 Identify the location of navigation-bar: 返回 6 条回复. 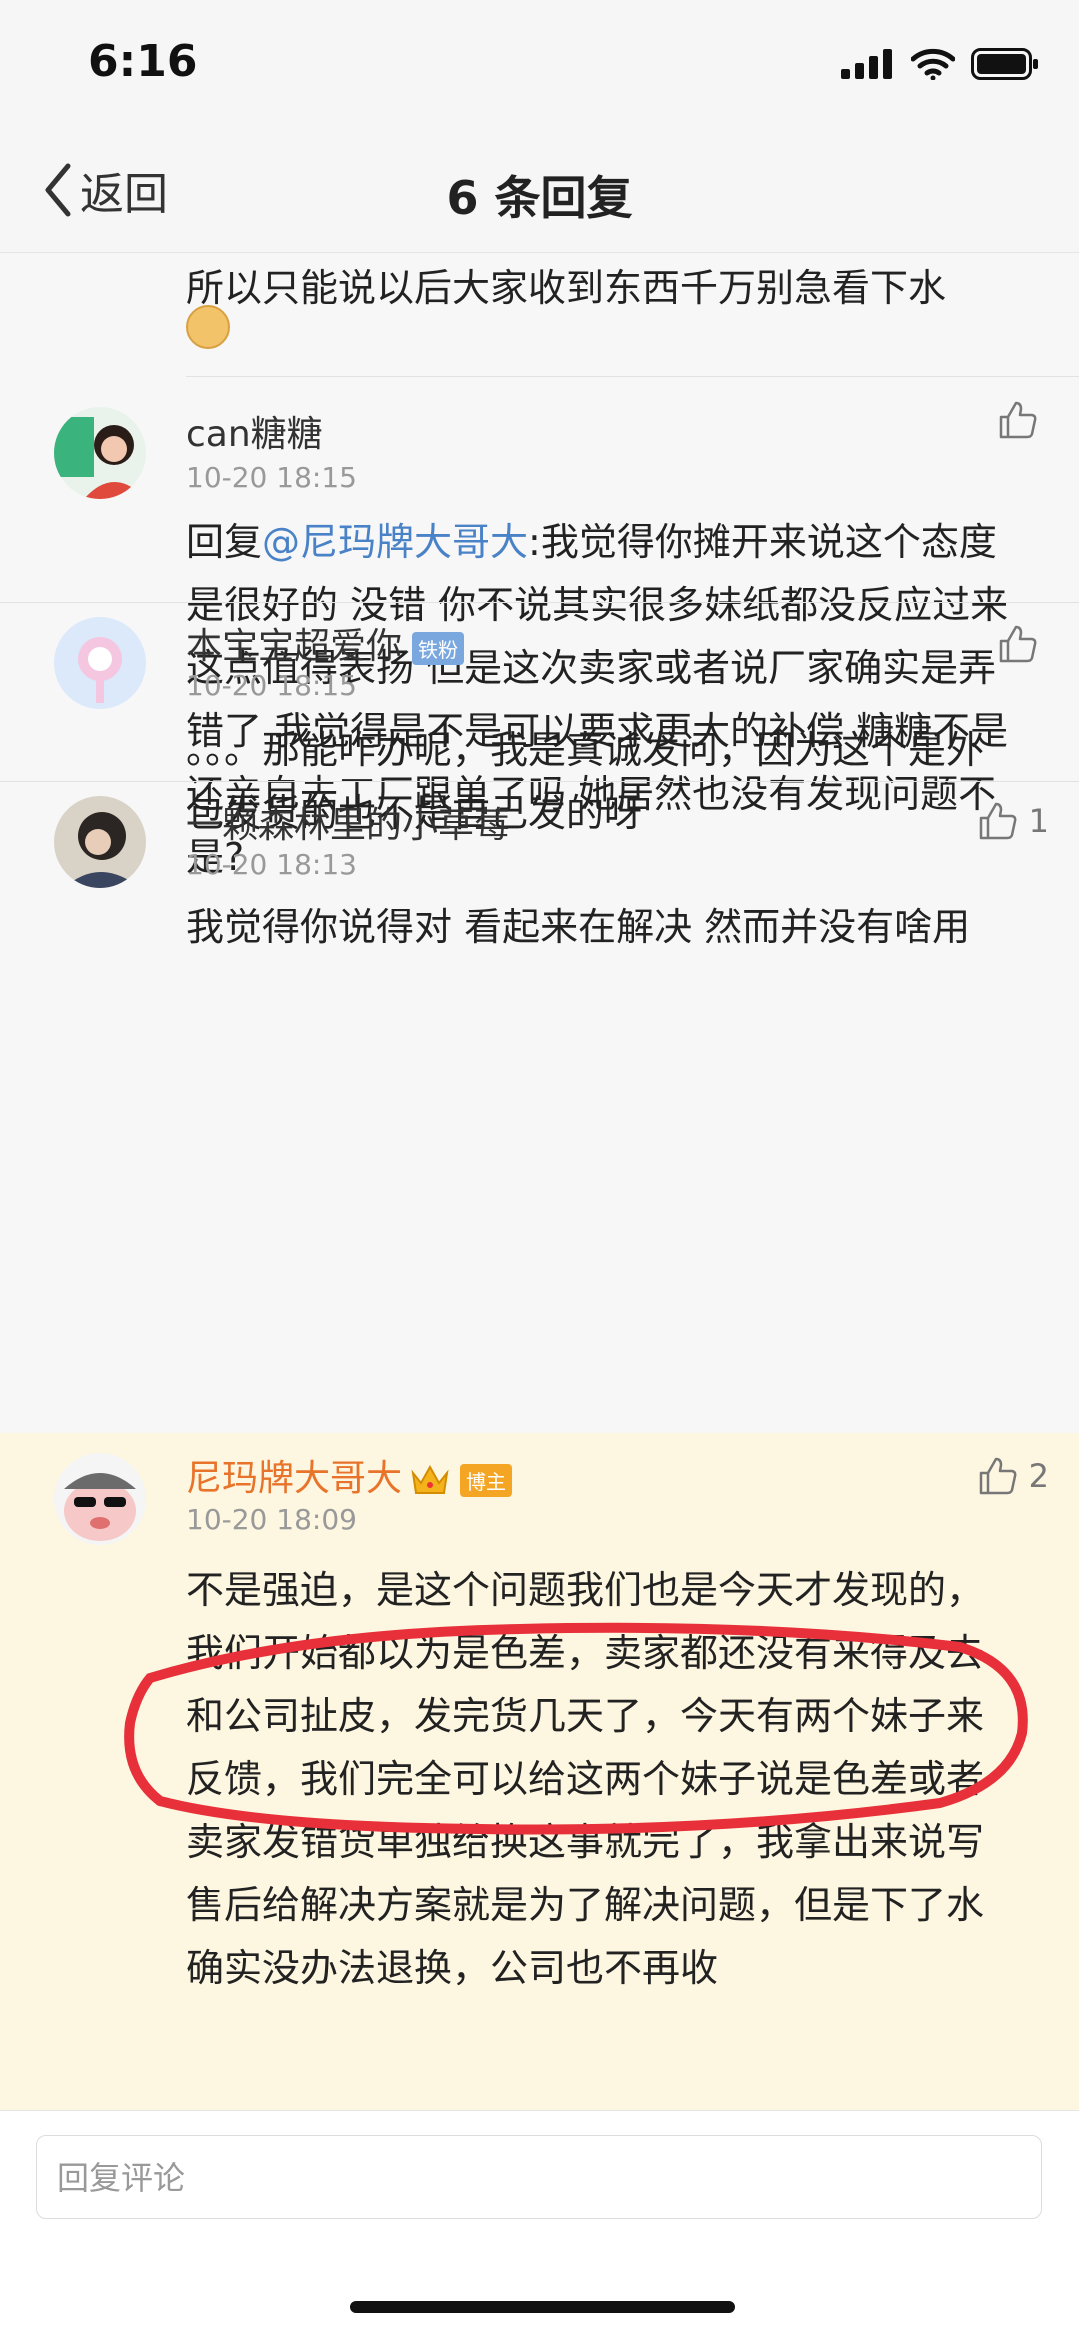
(539, 192).